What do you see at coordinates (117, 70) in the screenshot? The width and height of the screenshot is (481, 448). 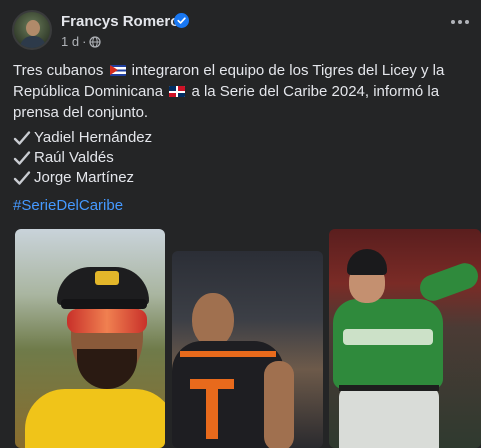 I see `cuba-flag-icon` at bounding box center [117, 70].